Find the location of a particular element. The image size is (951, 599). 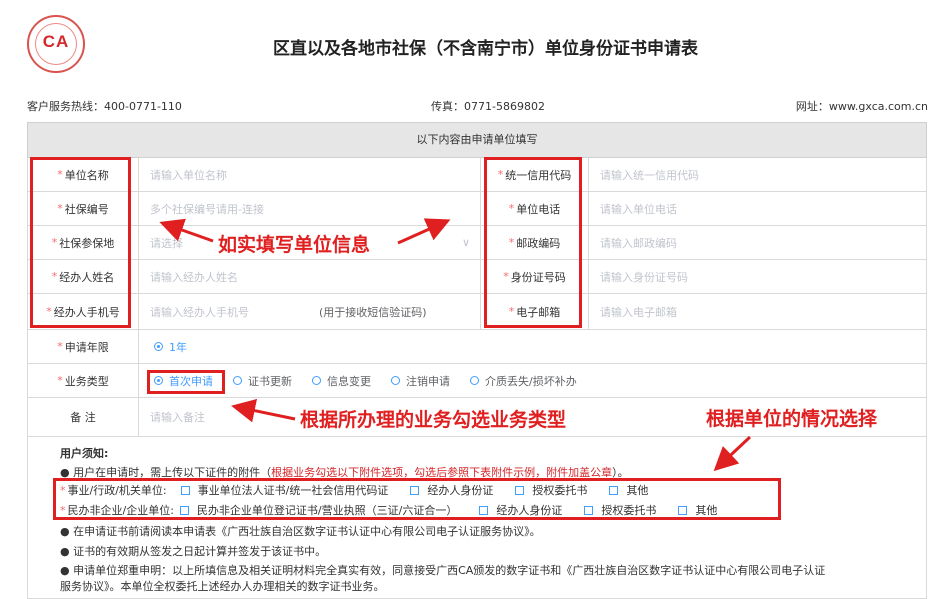

arrow-to-right-labels is located at coordinates (424, 231).